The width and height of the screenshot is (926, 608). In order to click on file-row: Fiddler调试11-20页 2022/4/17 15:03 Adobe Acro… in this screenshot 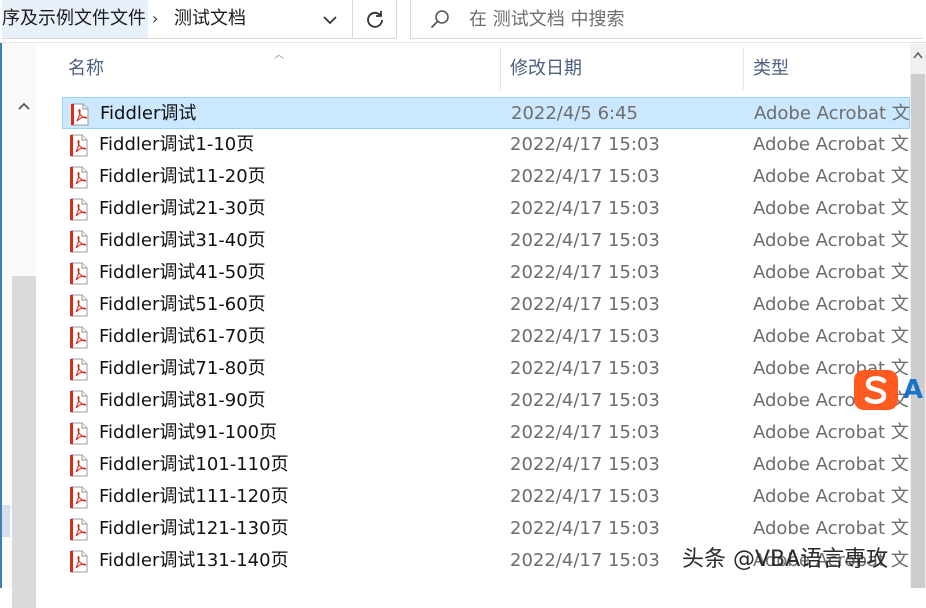, I will do `click(486, 177)`.